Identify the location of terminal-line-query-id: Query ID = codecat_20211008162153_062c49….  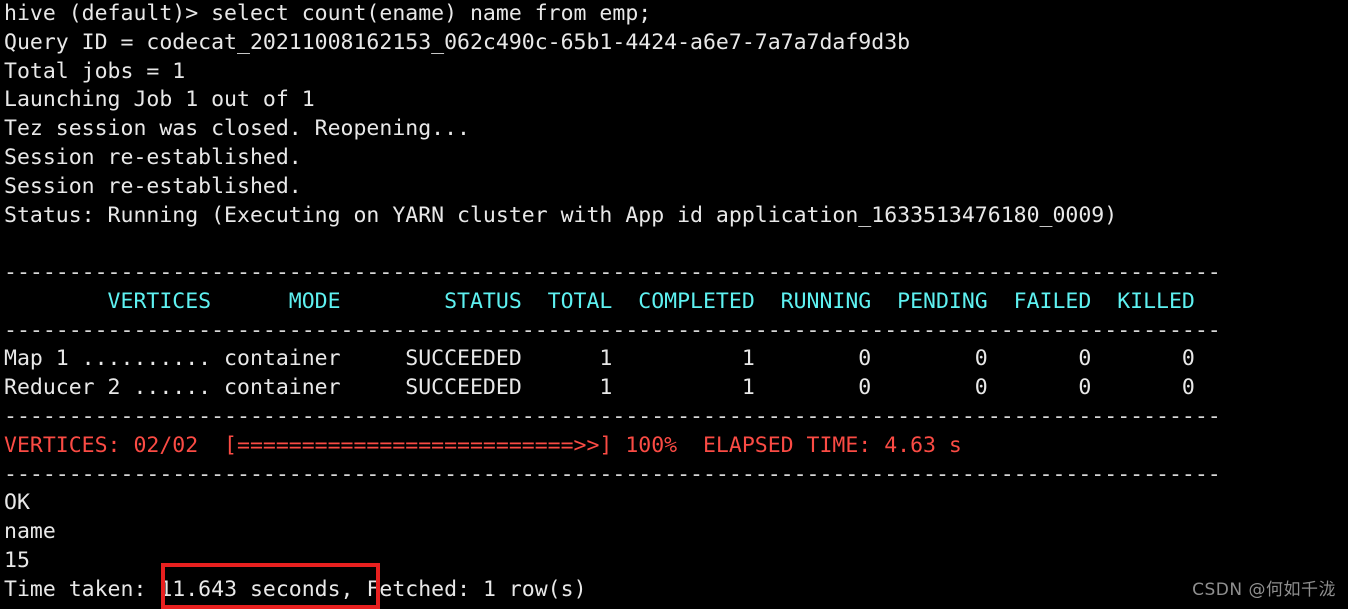
(457, 42).